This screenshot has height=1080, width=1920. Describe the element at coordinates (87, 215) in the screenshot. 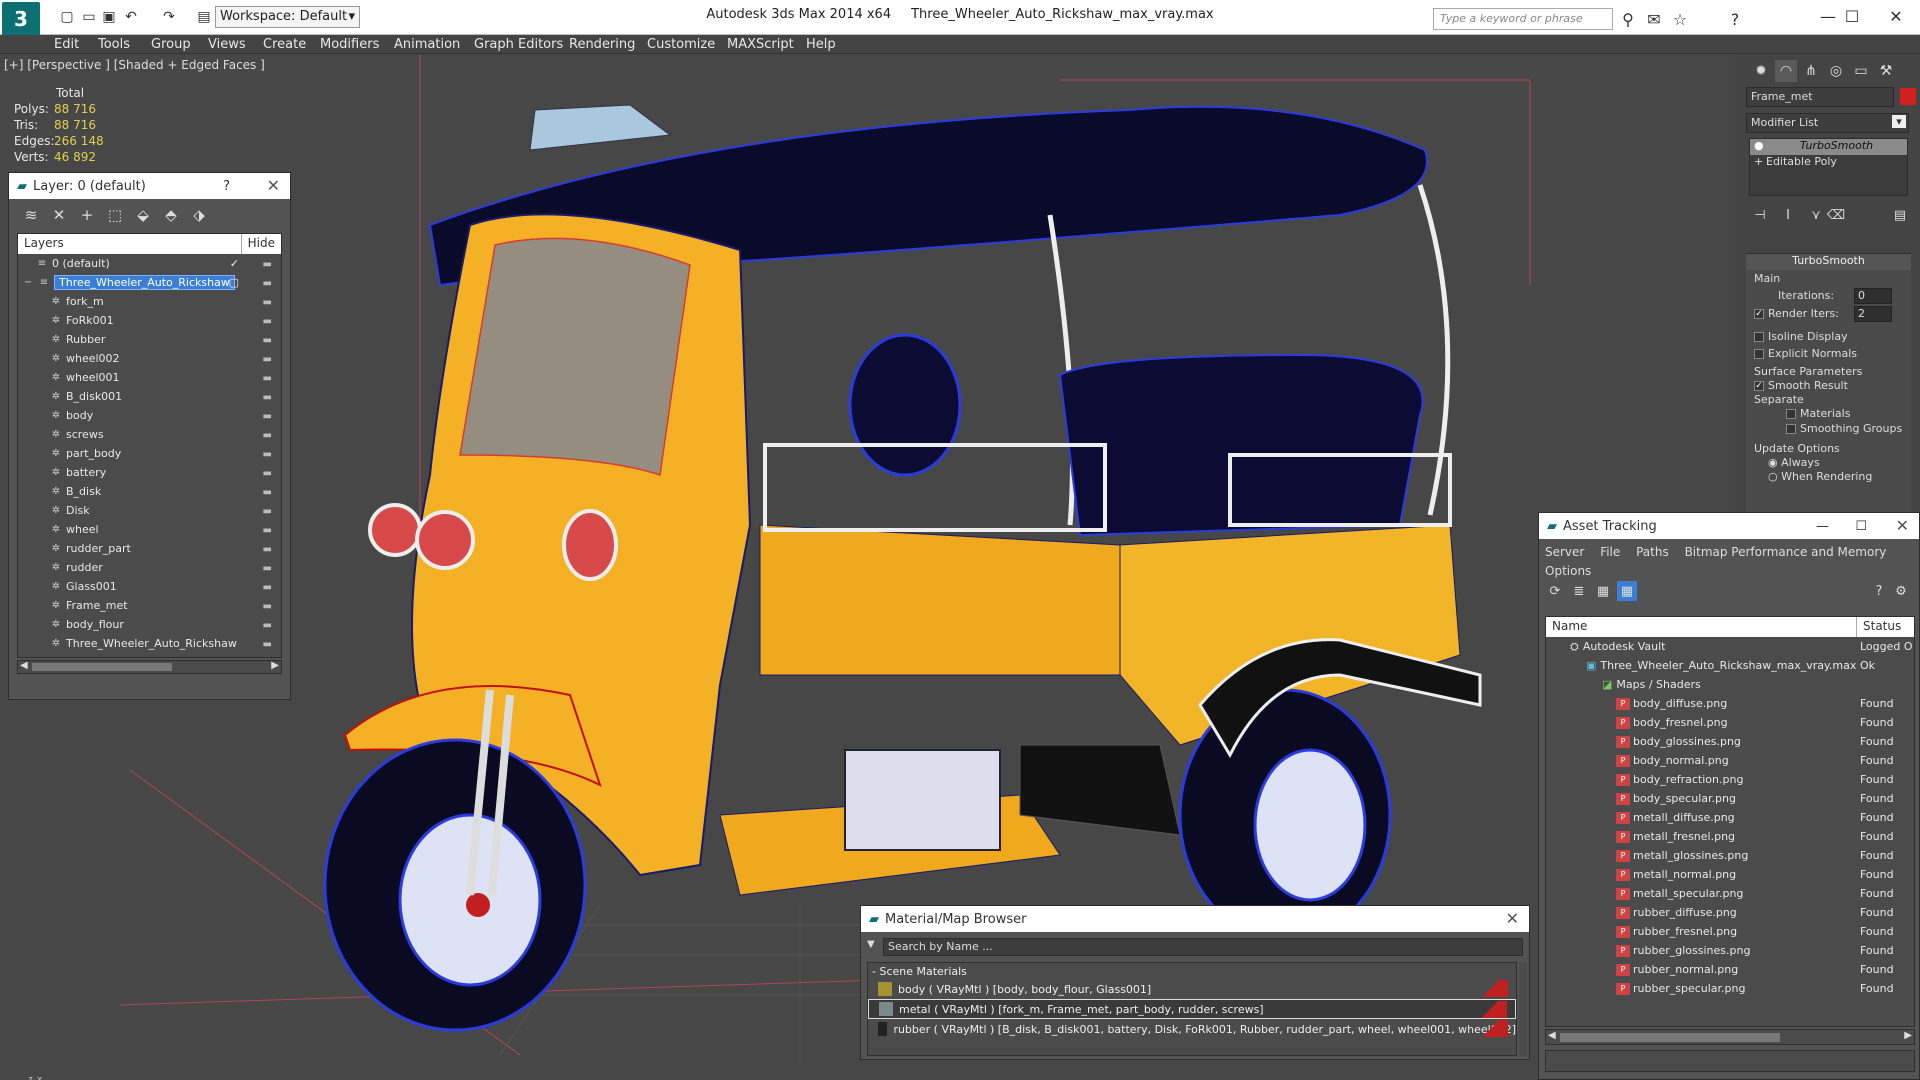

I see `add-to-layer-icon: +` at that location.